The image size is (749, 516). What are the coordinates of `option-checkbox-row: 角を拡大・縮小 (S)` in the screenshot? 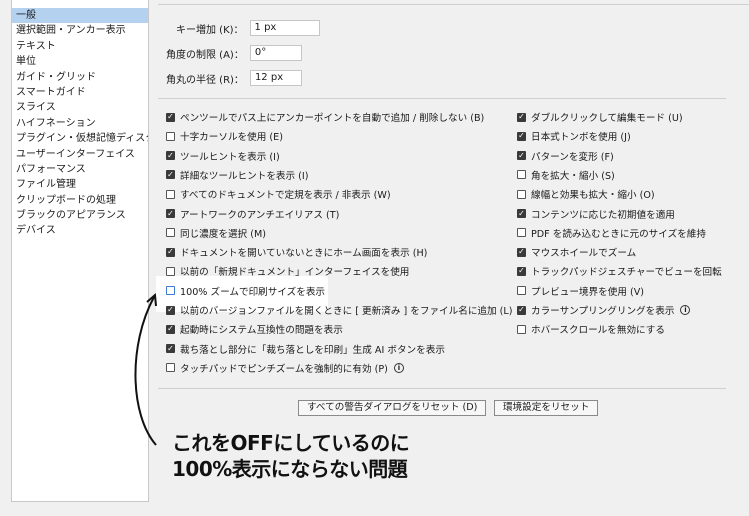 It's located at (566, 175).